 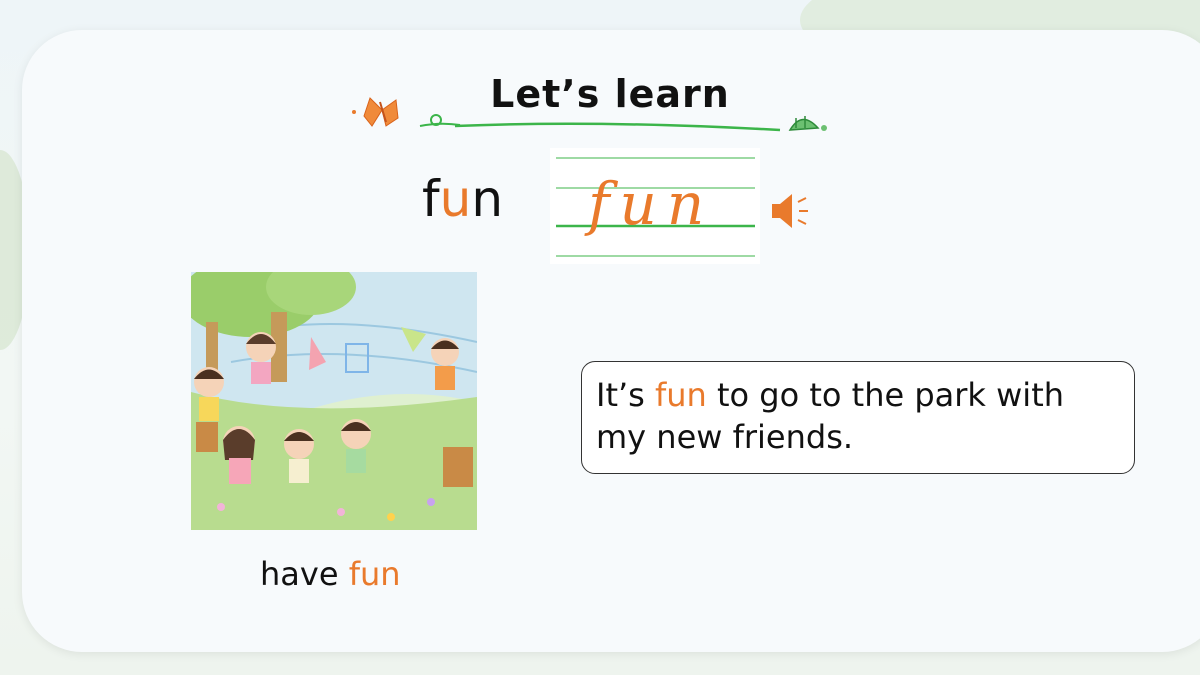 What do you see at coordinates (625, 395) in the screenshot?
I see `sentence-before: It’s` at bounding box center [625, 395].